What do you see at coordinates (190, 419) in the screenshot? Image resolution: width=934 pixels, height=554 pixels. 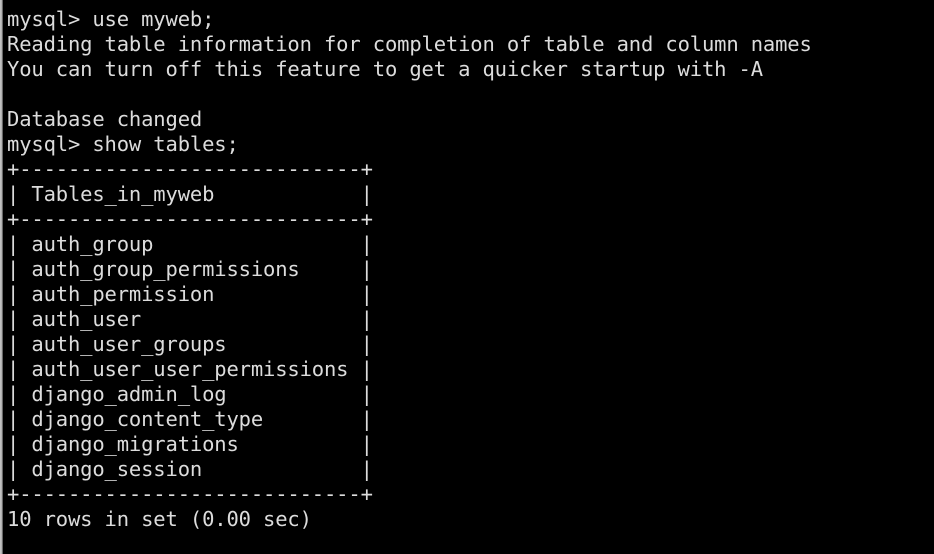 I see `console-line: | django_content_type |` at bounding box center [190, 419].